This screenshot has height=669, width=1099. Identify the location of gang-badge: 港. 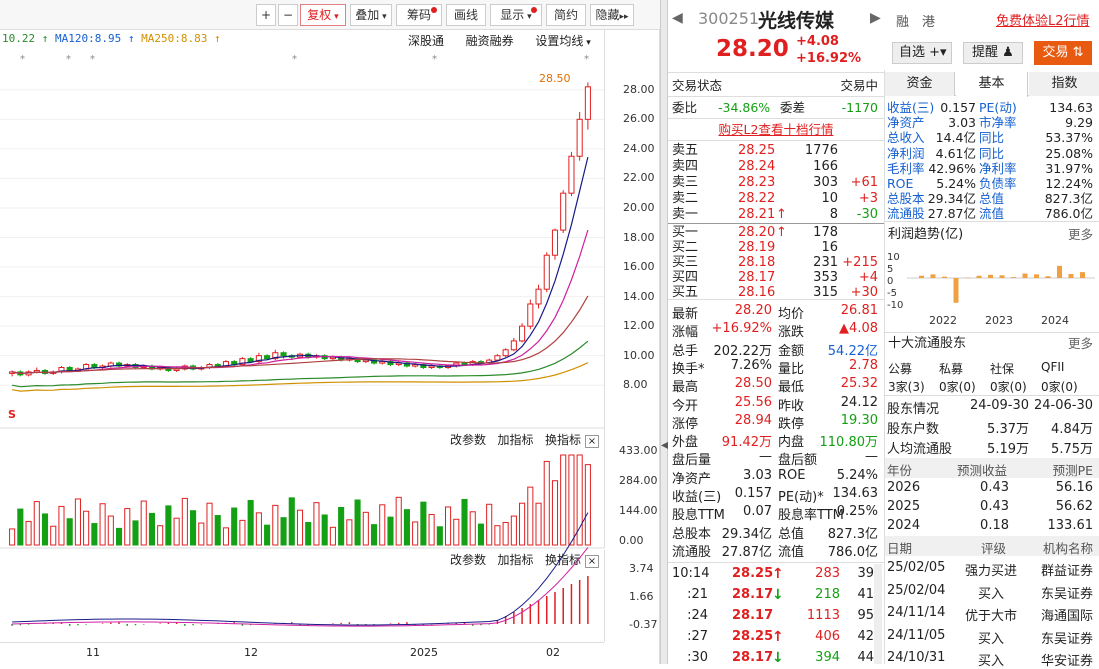
(928, 20).